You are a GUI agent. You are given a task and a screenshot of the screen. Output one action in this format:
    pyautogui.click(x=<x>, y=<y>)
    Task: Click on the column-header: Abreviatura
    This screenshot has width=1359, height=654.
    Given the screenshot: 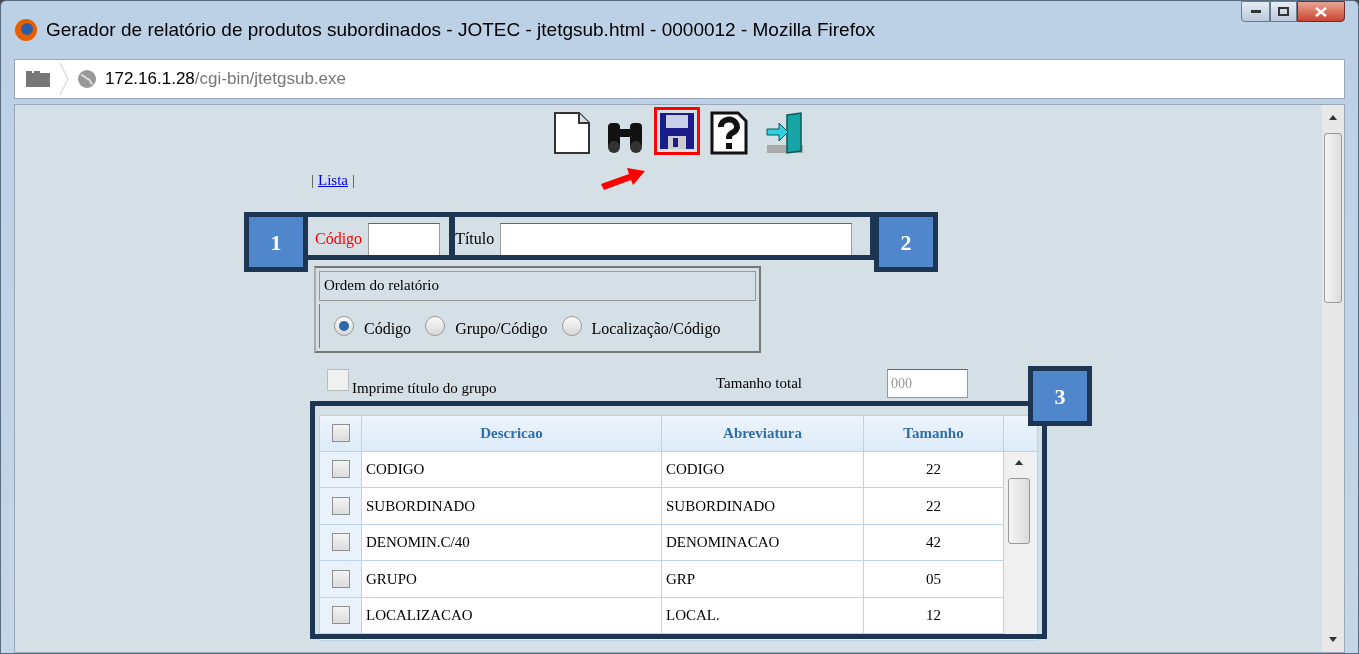 What is the action you would take?
    pyautogui.click(x=763, y=433)
    